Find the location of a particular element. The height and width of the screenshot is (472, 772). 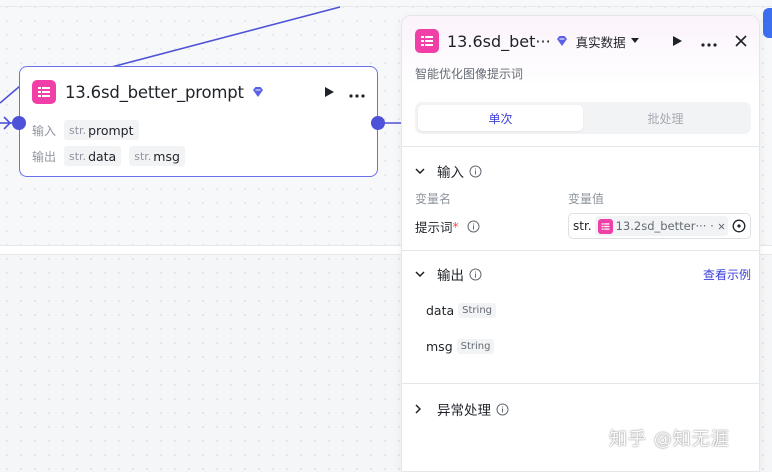

input-section-header: 输入 is located at coordinates (448, 171).